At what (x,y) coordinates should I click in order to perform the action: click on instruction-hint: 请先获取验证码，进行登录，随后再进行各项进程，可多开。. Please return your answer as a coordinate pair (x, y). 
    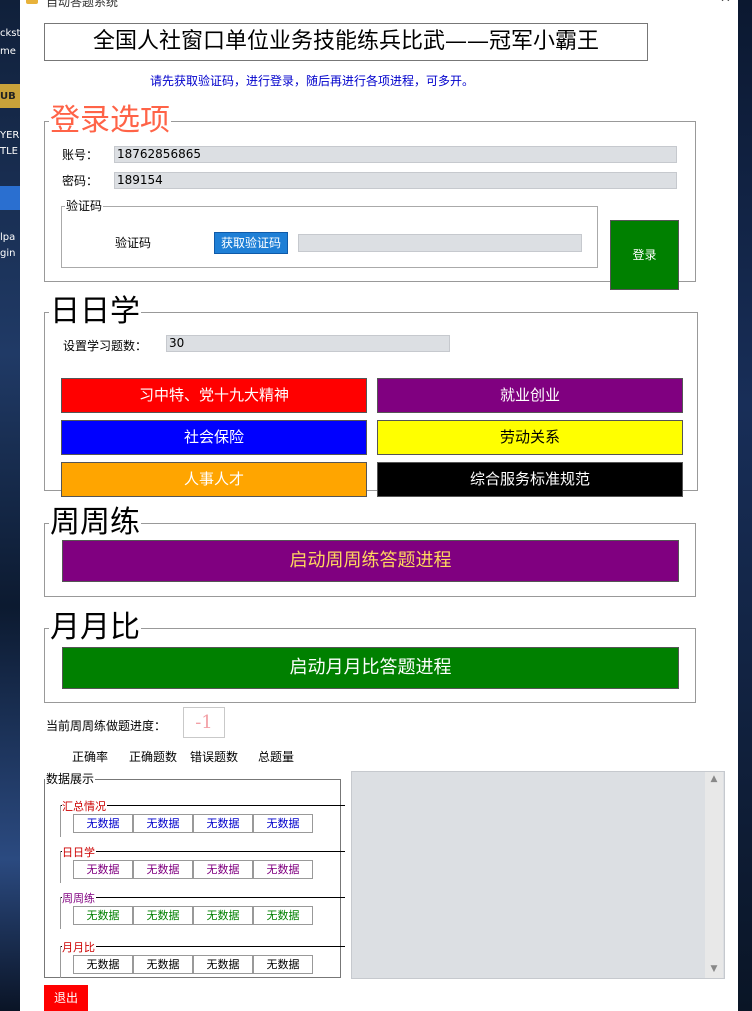
    Looking at the image, I should click on (312, 81).